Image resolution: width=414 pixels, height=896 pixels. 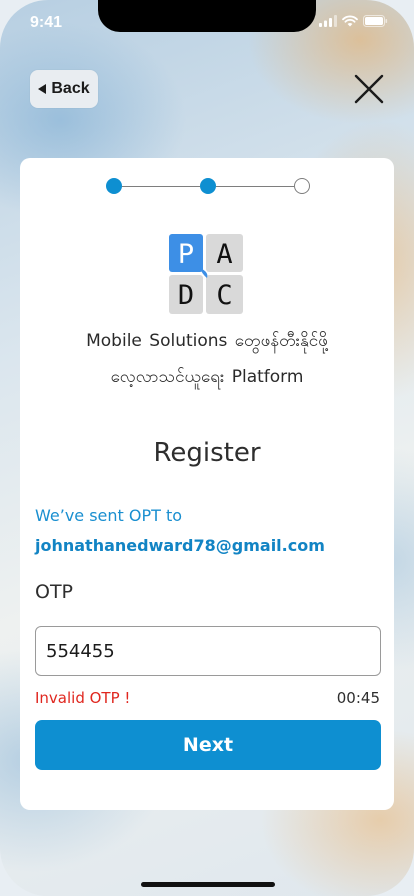 I want to click on page-title: Register, so click(x=207, y=453).